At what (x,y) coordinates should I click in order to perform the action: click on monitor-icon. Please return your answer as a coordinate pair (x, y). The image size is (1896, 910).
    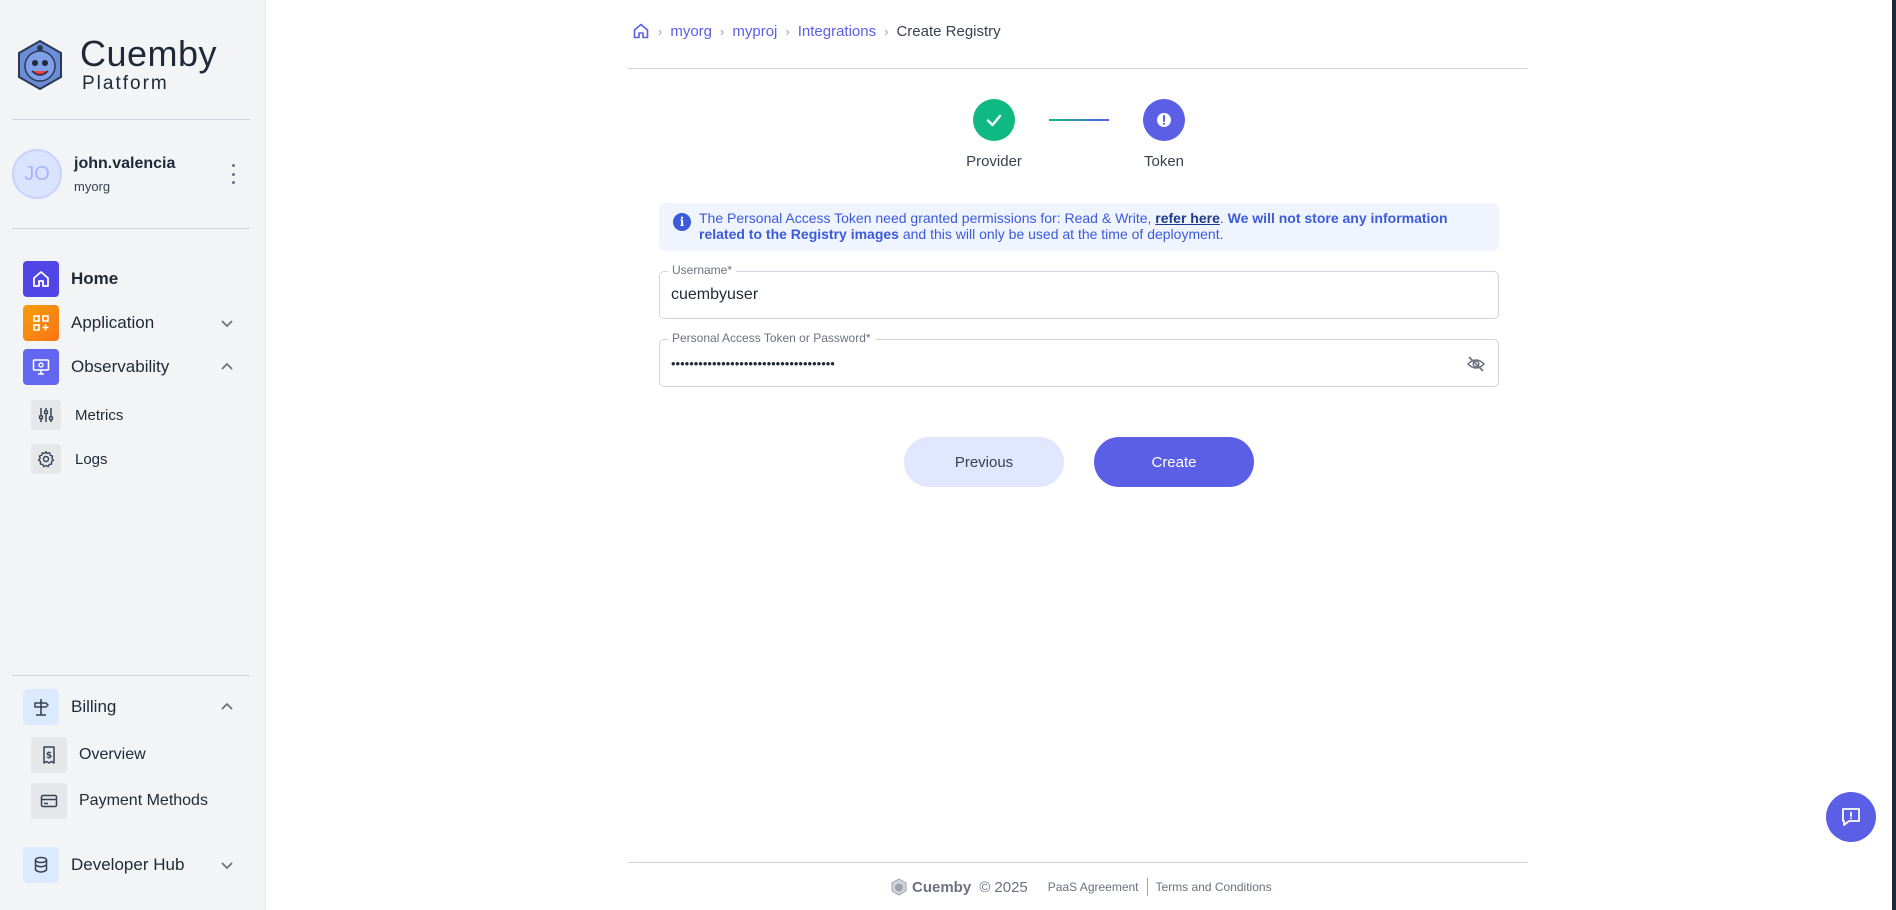
    Looking at the image, I should click on (41, 367).